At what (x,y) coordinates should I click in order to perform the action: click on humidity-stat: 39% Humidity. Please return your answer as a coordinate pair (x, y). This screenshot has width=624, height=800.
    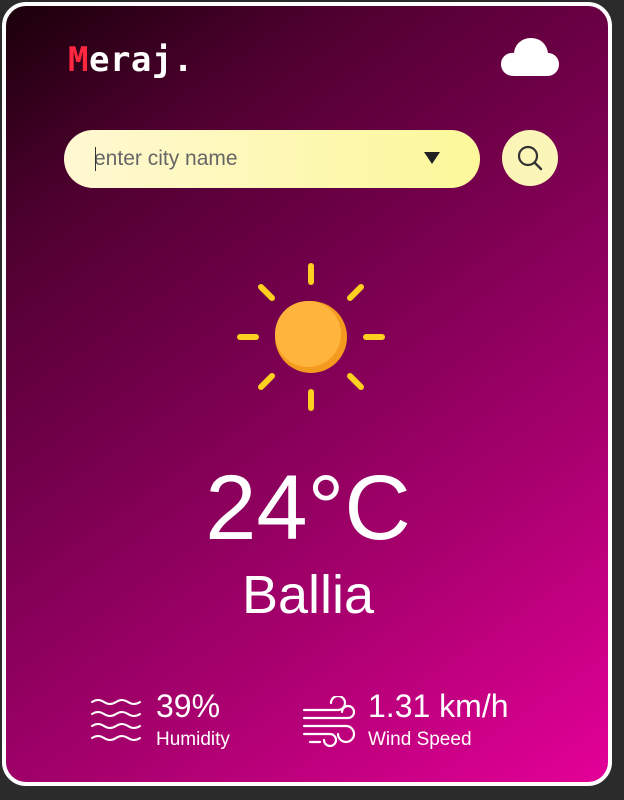
    Looking at the image, I should click on (180, 720).